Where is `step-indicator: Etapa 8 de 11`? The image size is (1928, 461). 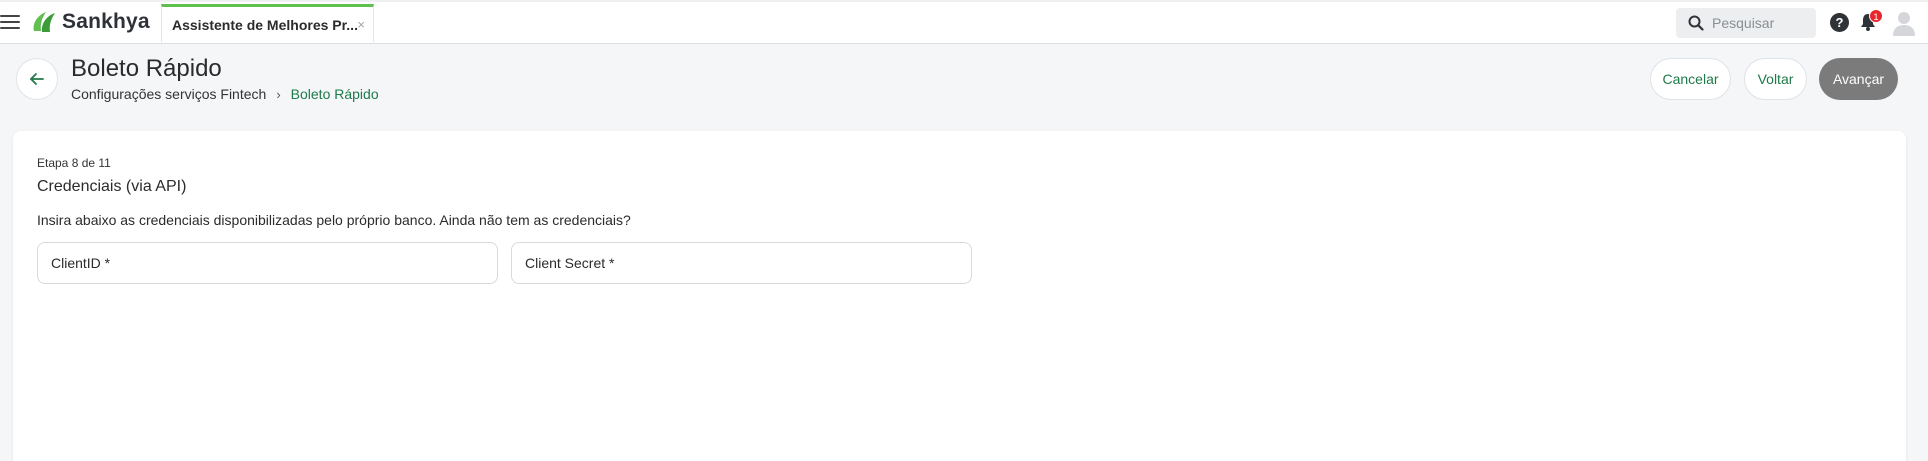 step-indicator: Etapa 8 de 11 is located at coordinates (74, 163).